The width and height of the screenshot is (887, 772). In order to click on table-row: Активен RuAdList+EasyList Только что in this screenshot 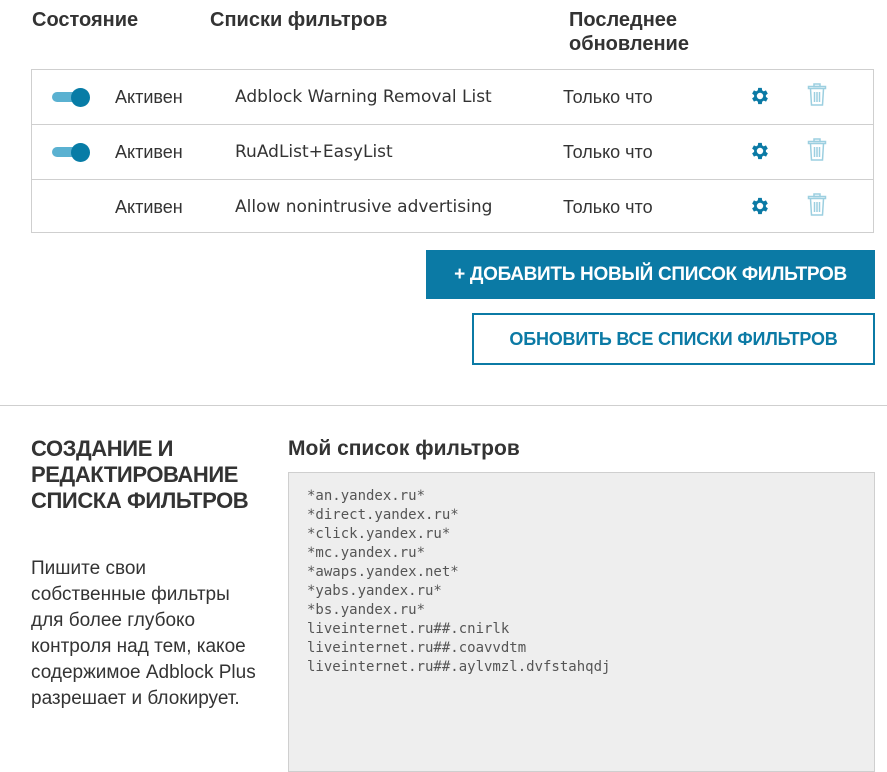, I will do `click(452, 152)`.